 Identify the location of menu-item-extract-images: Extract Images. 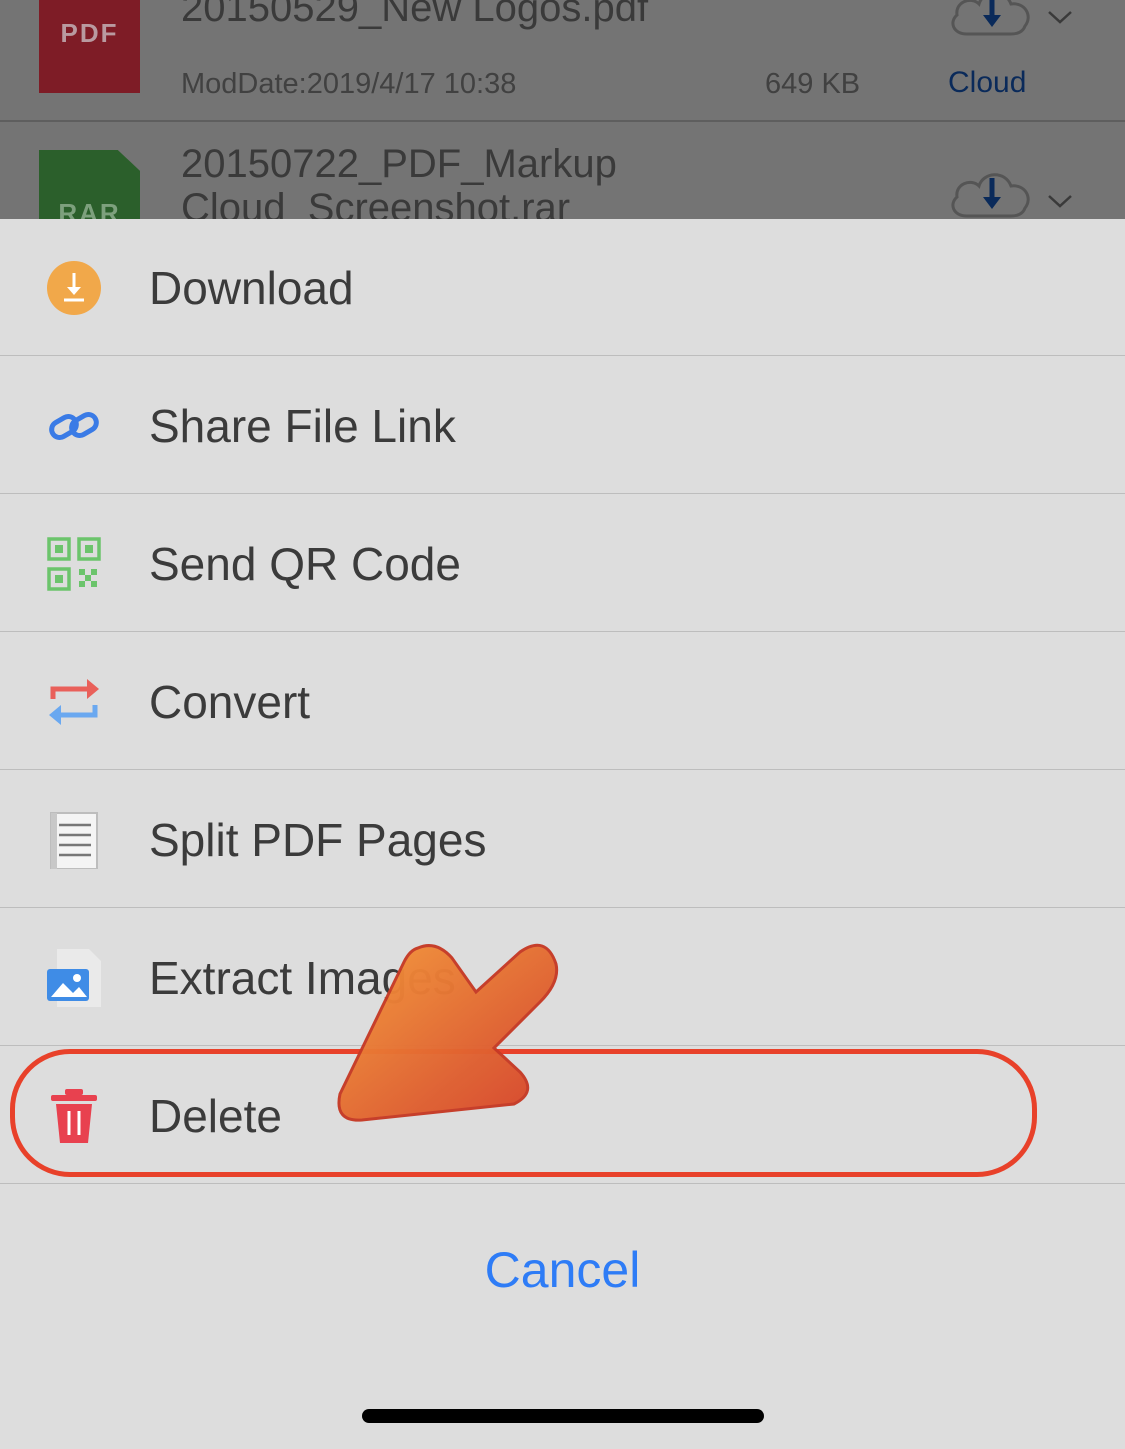
(562, 977).